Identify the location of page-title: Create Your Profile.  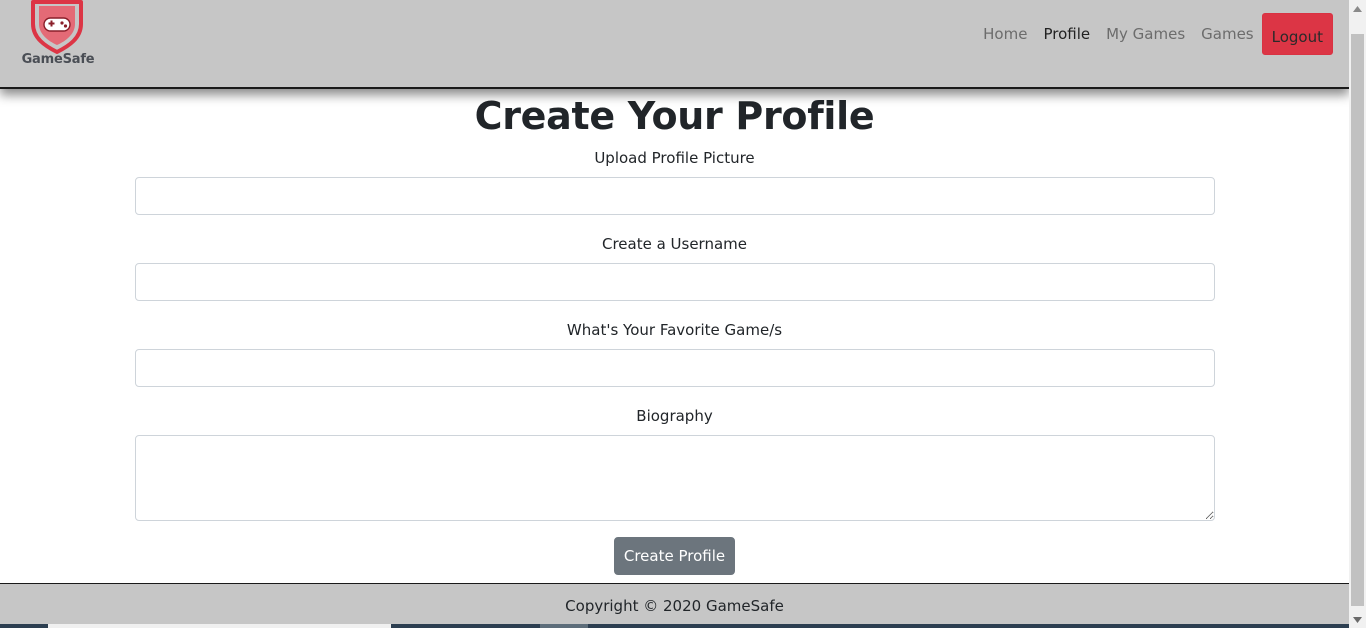
(674, 116).